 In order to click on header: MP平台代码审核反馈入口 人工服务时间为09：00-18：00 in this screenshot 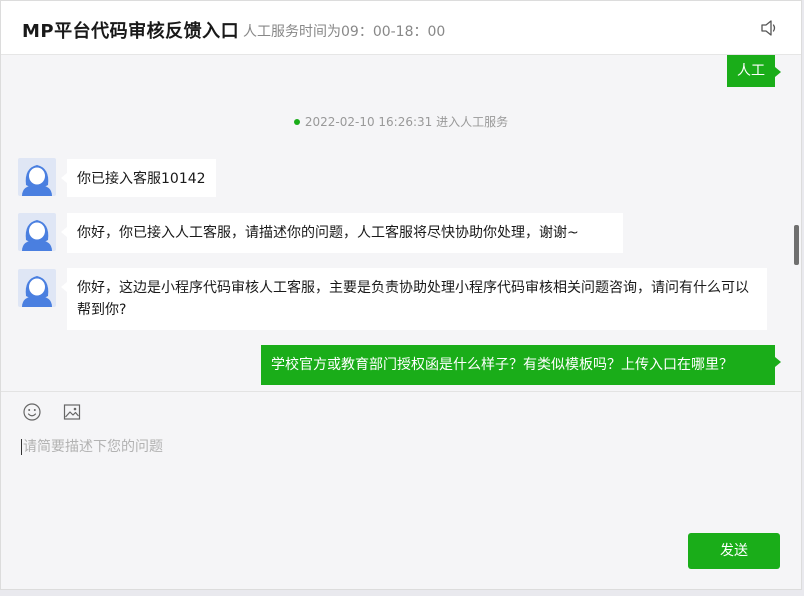, I will do `click(401, 28)`.